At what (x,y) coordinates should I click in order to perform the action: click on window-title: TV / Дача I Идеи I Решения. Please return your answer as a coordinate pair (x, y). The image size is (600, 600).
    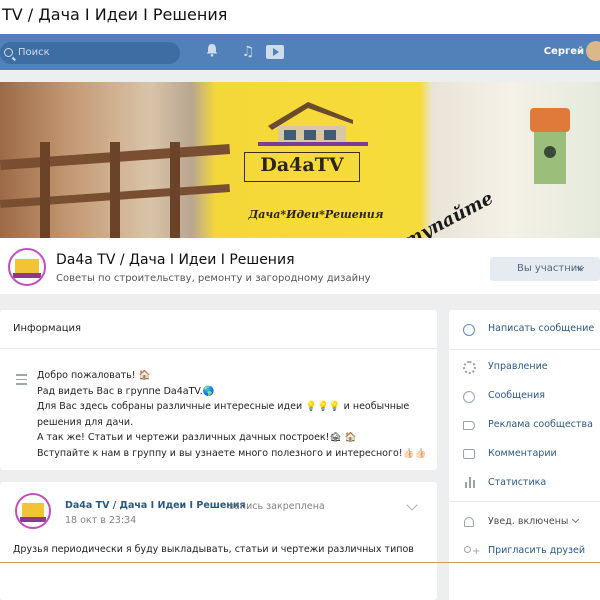
    Looking at the image, I should click on (300, 17).